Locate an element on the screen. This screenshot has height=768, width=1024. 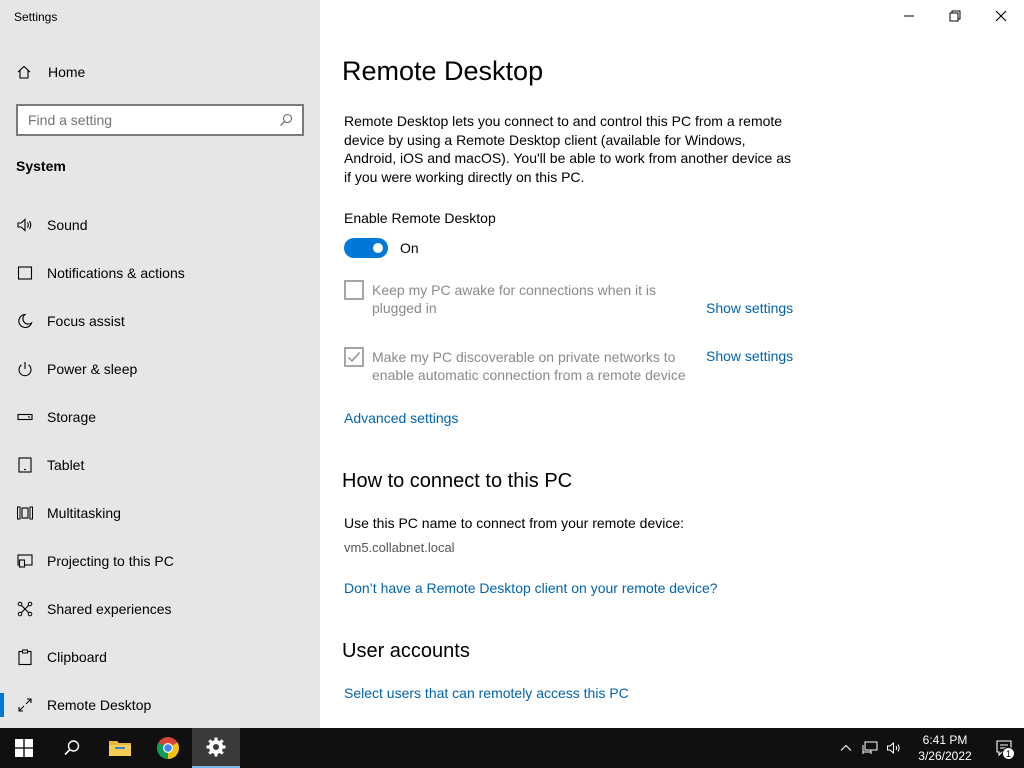
close-button is located at coordinates (1001, 16).